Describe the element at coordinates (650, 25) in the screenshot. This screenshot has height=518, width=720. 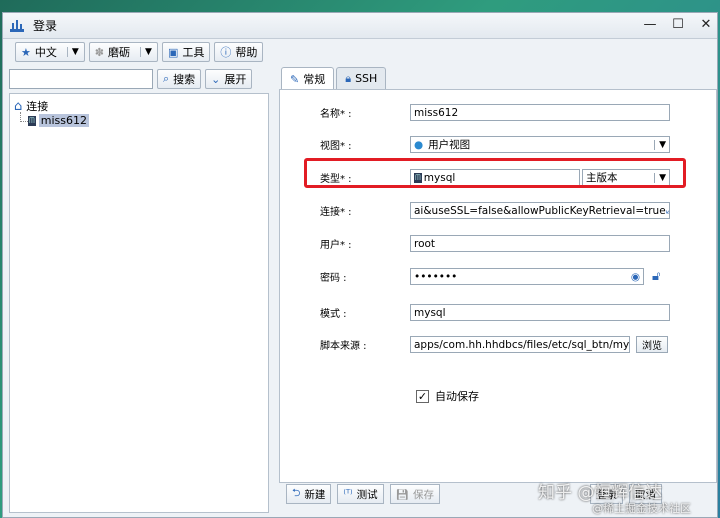
I see `minimize-icon: —` at that location.